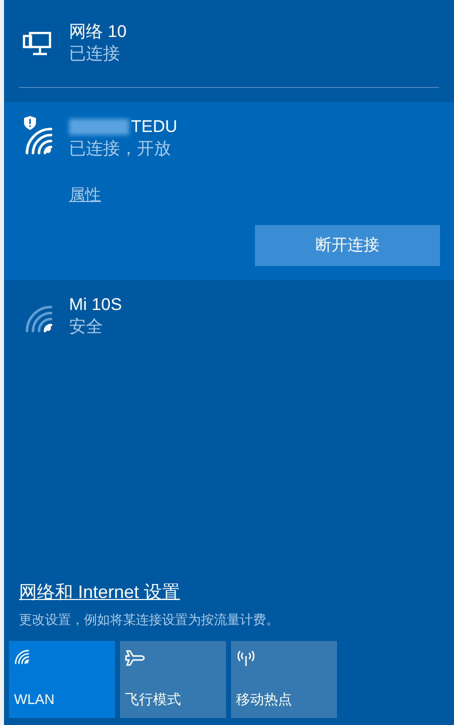 This screenshot has width=454, height=725. Describe the element at coordinates (120, 149) in the screenshot. I see `network-status: 已连接，开放` at that location.